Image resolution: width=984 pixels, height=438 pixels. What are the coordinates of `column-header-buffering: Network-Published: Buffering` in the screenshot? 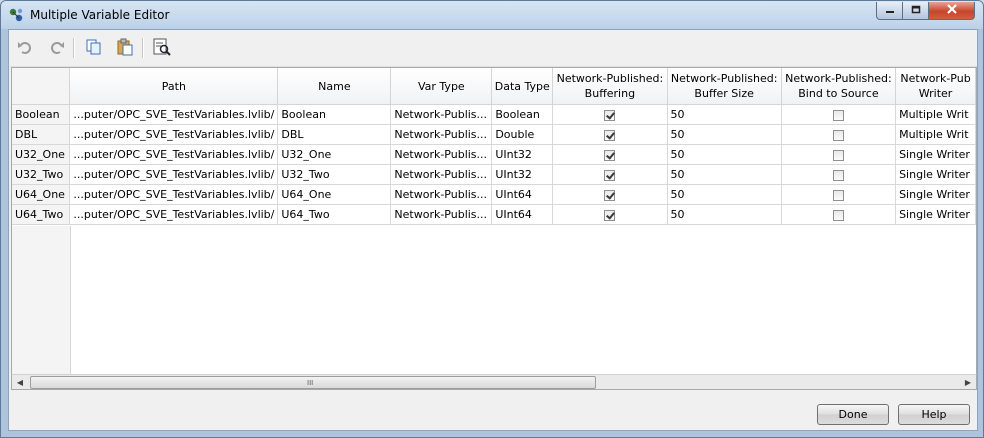 It's located at (610, 86).